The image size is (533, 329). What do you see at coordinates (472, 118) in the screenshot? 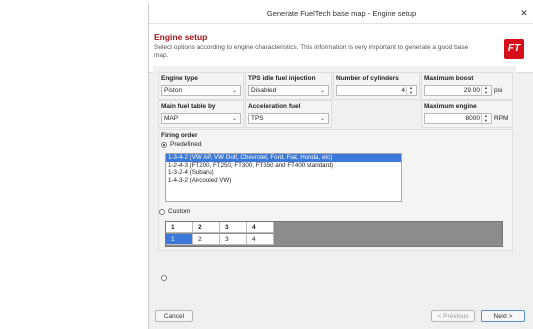
I see `max-engine-value: 8000` at bounding box center [472, 118].